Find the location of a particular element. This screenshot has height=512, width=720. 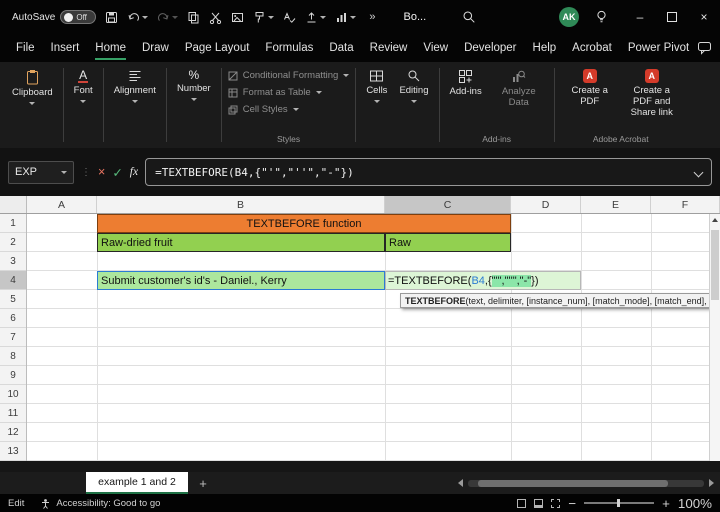

maximize-button is located at coordinates (672, 17).